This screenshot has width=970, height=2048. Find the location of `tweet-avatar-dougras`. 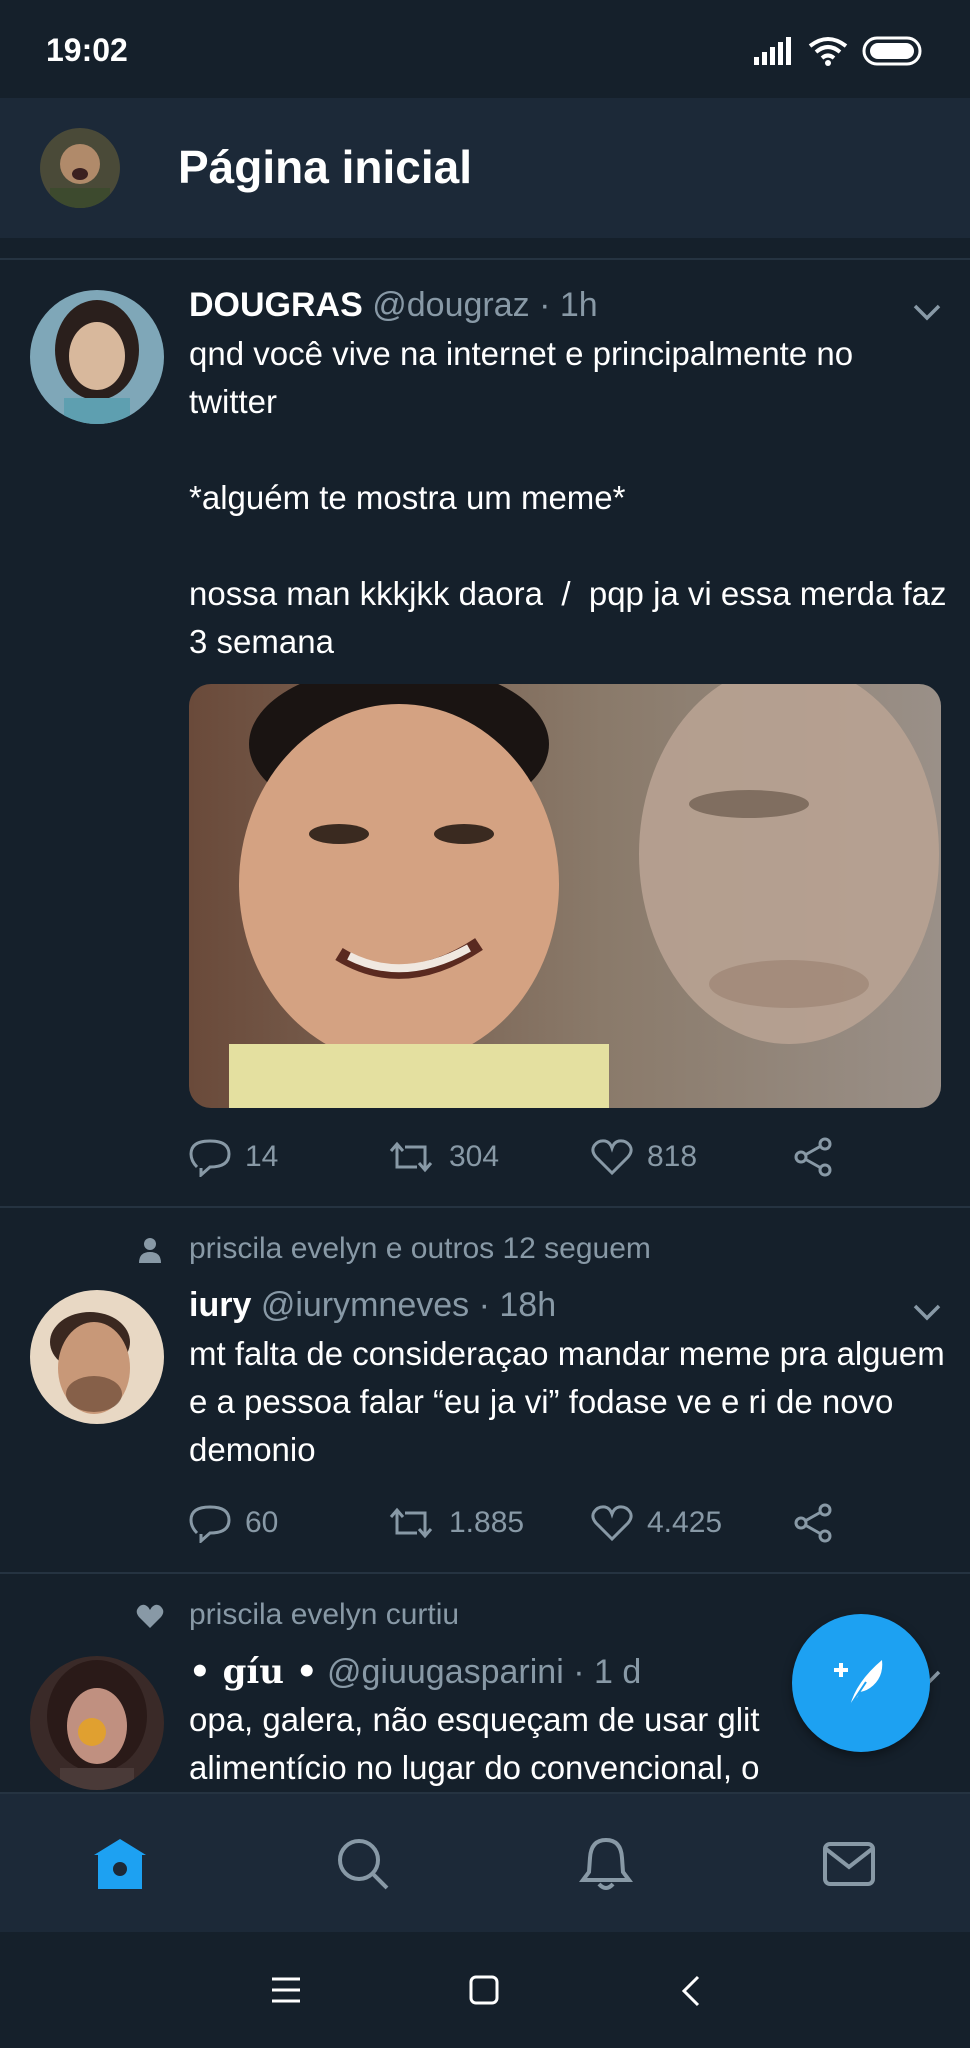

tweet-avatar-dougras is located at coordinates (97, 357).